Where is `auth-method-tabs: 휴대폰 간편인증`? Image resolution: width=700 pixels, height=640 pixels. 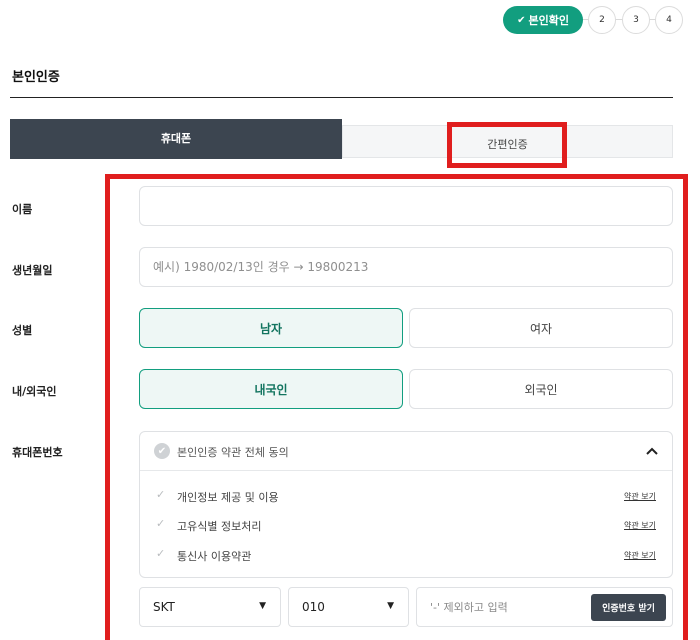
auth-method-tabs: 휴대폰 간편인증 is located at coordinates (341, 139).